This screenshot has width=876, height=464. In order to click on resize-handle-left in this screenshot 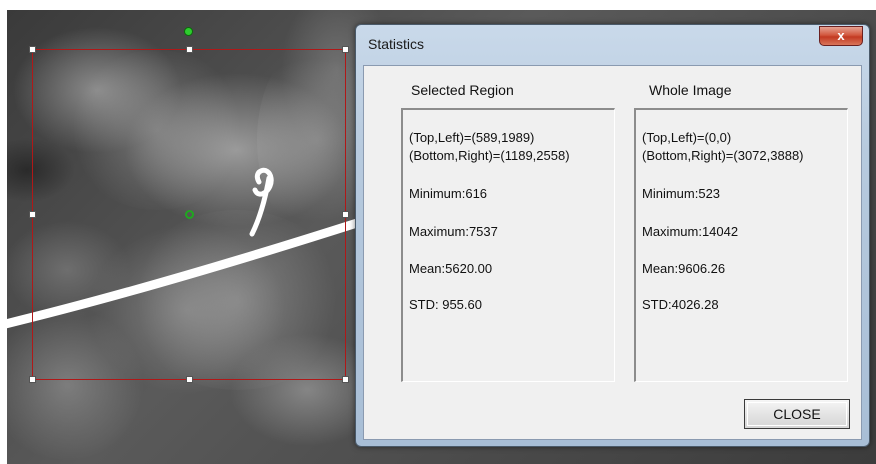, I will do `click(32, 214)`.